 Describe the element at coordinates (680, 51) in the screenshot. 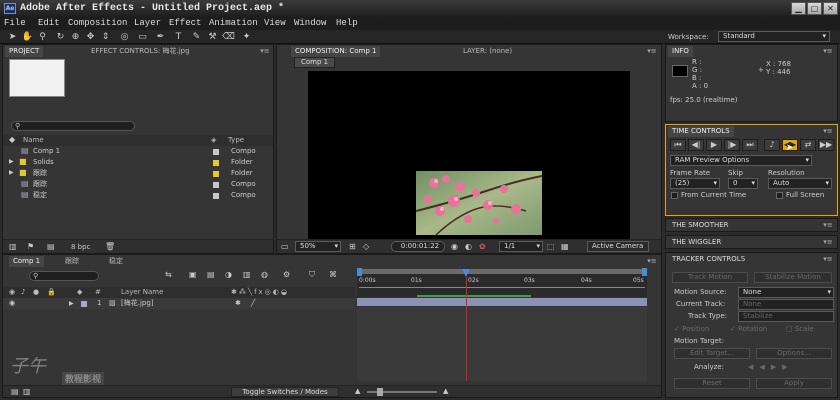

I see `tab-info: INFO` at that location.